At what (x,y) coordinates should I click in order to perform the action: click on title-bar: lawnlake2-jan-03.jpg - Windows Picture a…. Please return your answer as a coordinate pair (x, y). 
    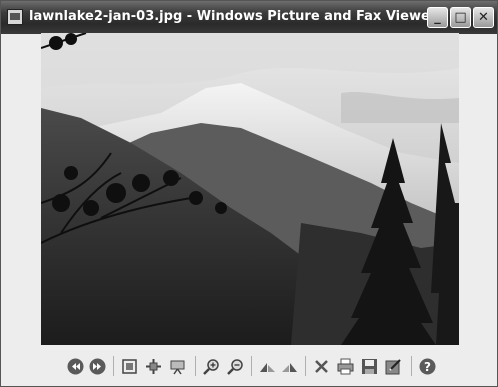
    Looking at the image, I should click on (249, 17).